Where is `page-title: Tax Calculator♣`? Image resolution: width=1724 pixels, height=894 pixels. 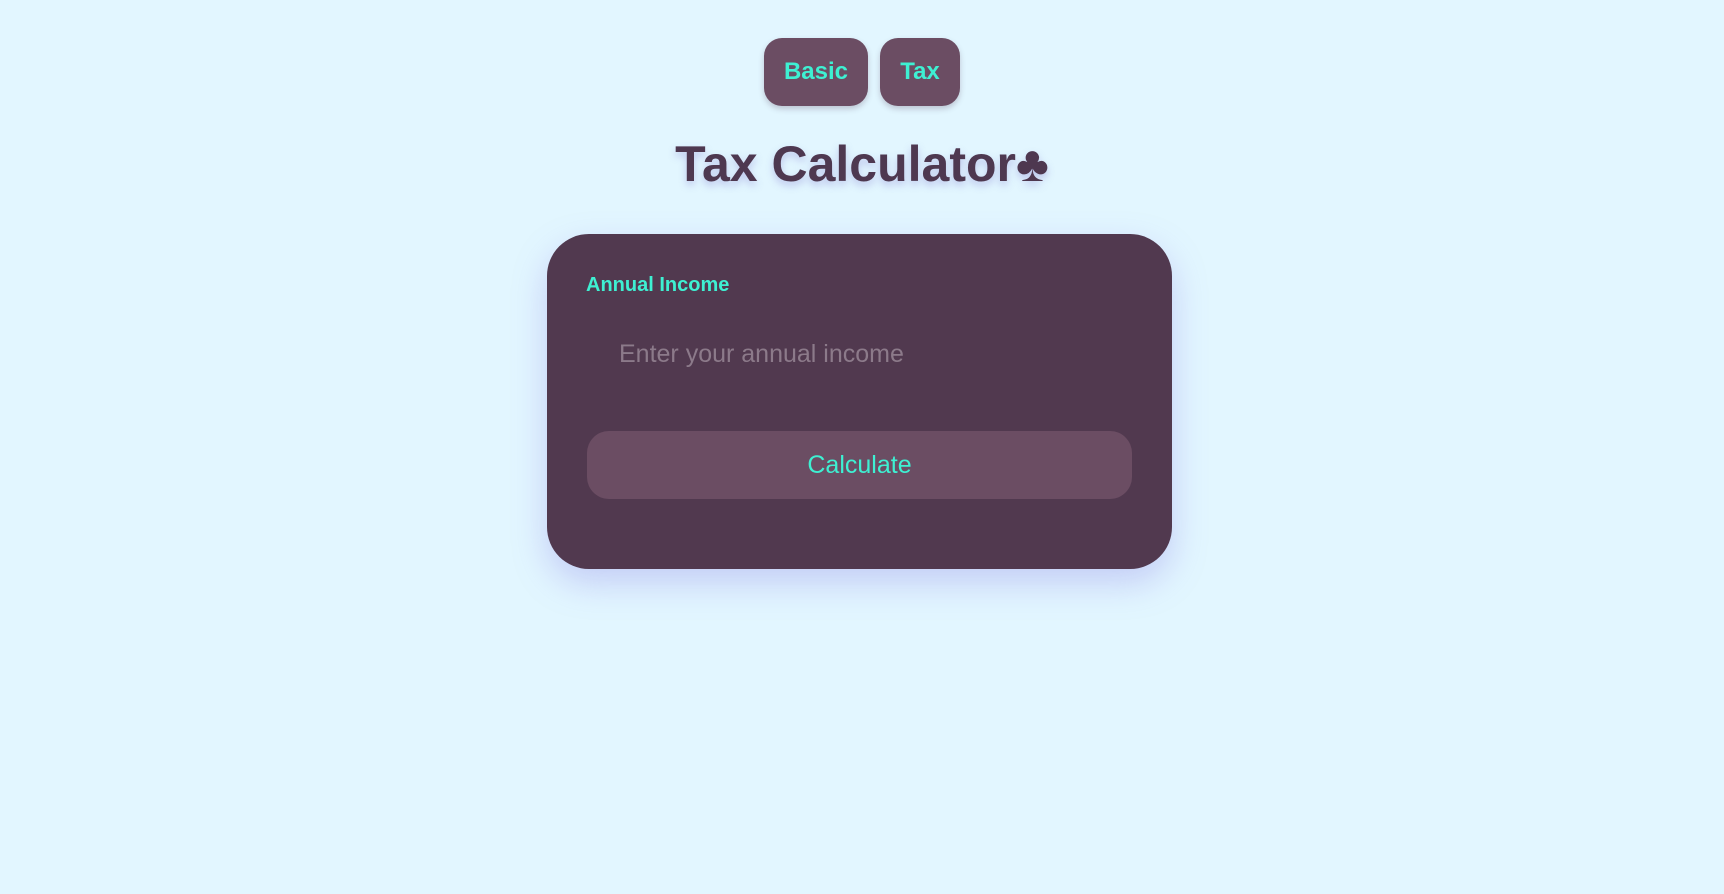
page-title: Tax Calculator♣ is located at coordinates (862, 164).